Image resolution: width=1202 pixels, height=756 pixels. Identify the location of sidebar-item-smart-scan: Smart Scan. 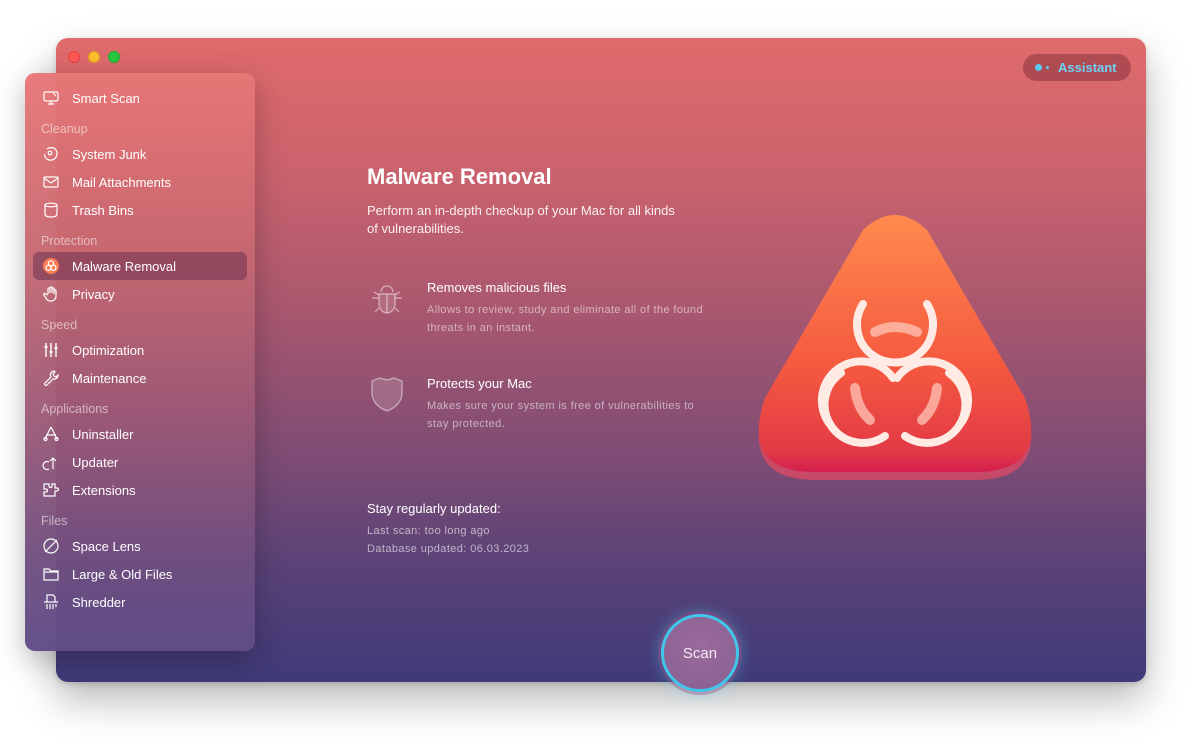
(140, 98).